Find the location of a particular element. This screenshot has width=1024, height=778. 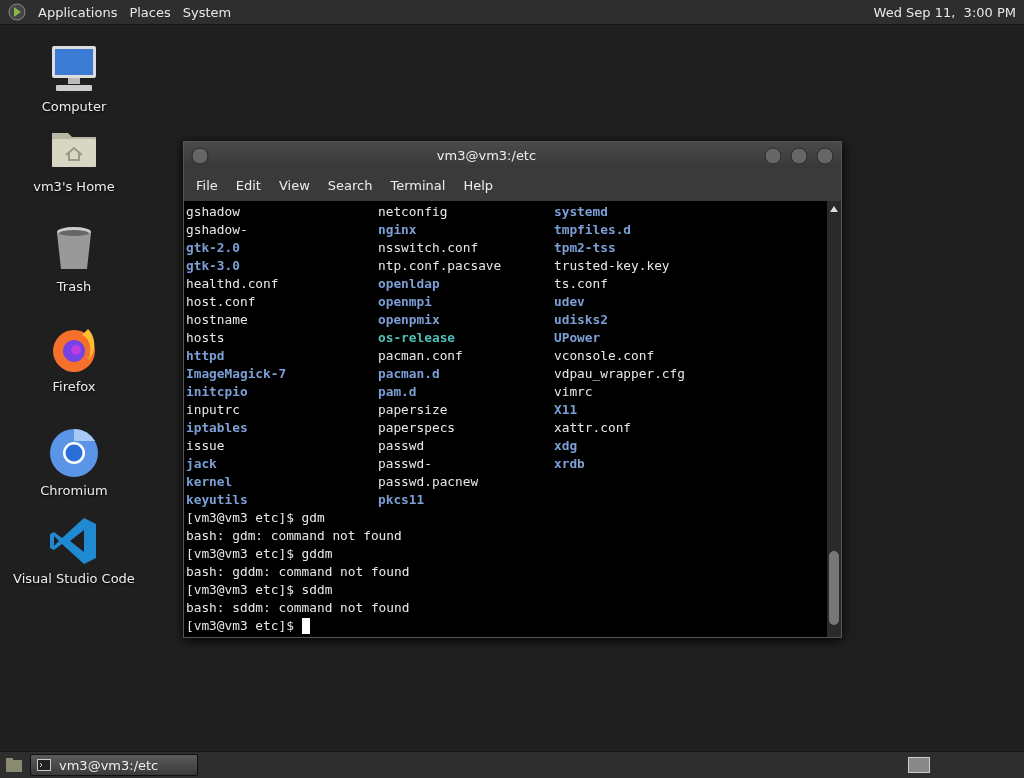

file-name: passwd.pacnew is located at coordinates (428, 482).